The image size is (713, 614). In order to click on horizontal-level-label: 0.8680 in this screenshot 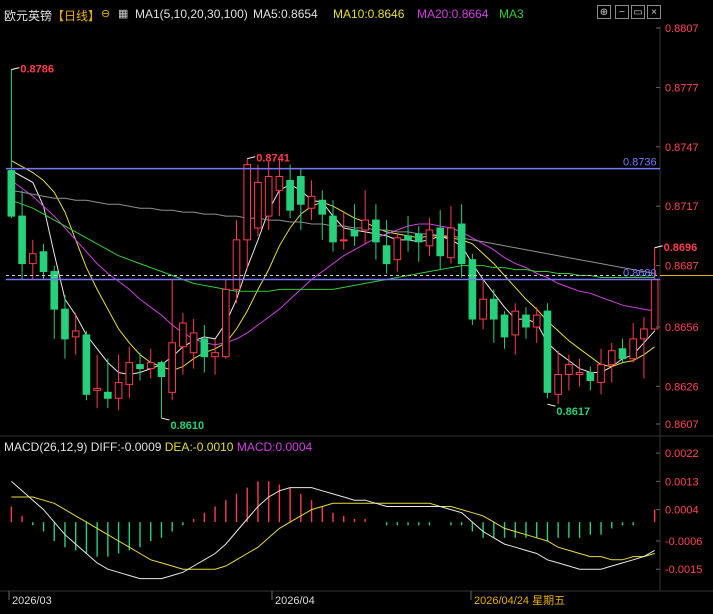, I will do `click(640, 273)`.